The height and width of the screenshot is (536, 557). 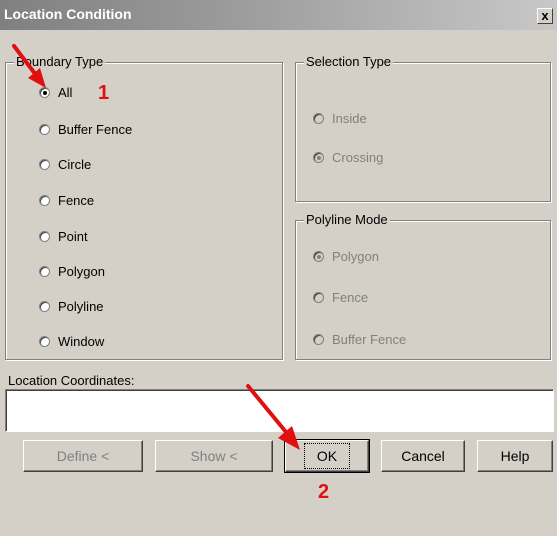 I want to click on arrow-to-ok-icon, so click(x=273, y=417).